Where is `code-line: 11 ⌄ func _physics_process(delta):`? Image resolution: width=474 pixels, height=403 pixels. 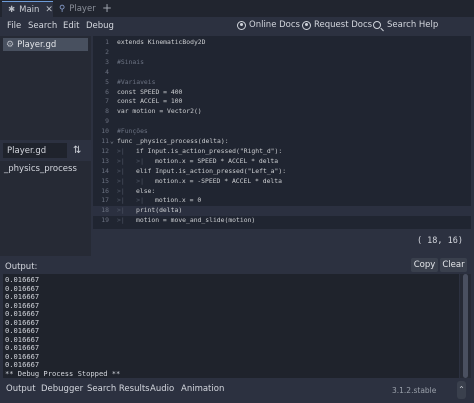
code-line: 11 ⌄ func _physics_process(delta): is located at coordinates (282, 142).